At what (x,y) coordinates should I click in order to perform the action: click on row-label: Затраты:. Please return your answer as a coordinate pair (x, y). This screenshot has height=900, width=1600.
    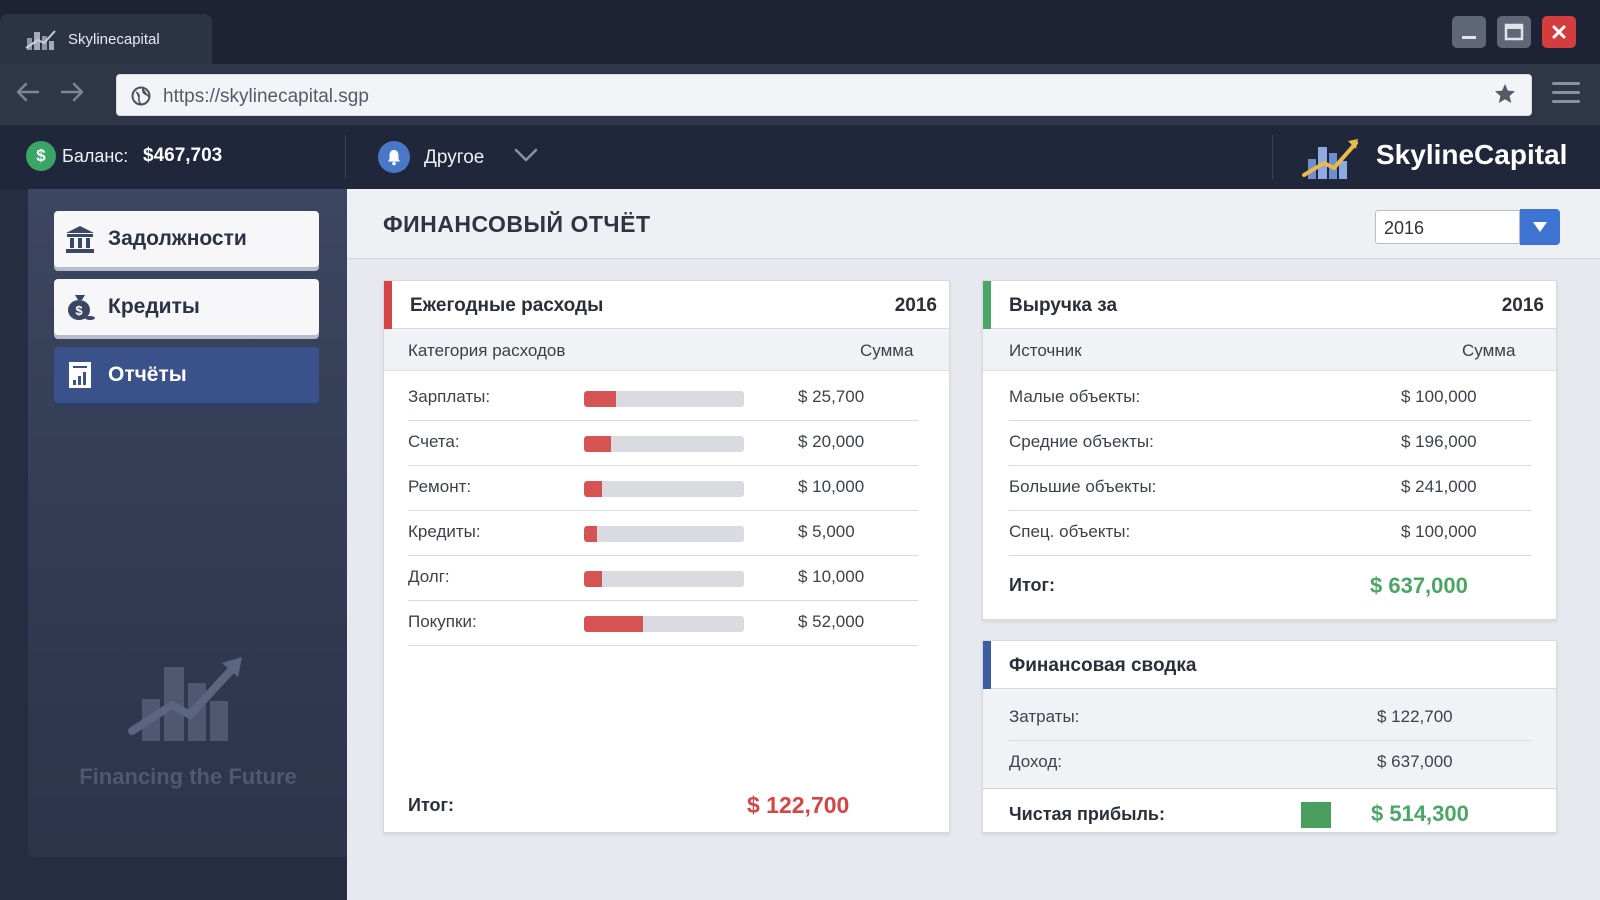
    Looking at the image, I should click on (1044, 716).